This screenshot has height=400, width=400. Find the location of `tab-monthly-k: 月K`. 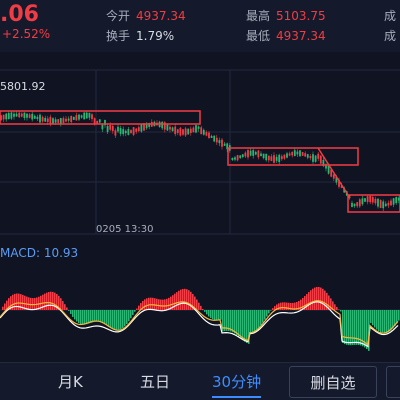

tab-monthly-k: 月K is located at coordinates (70, 381).